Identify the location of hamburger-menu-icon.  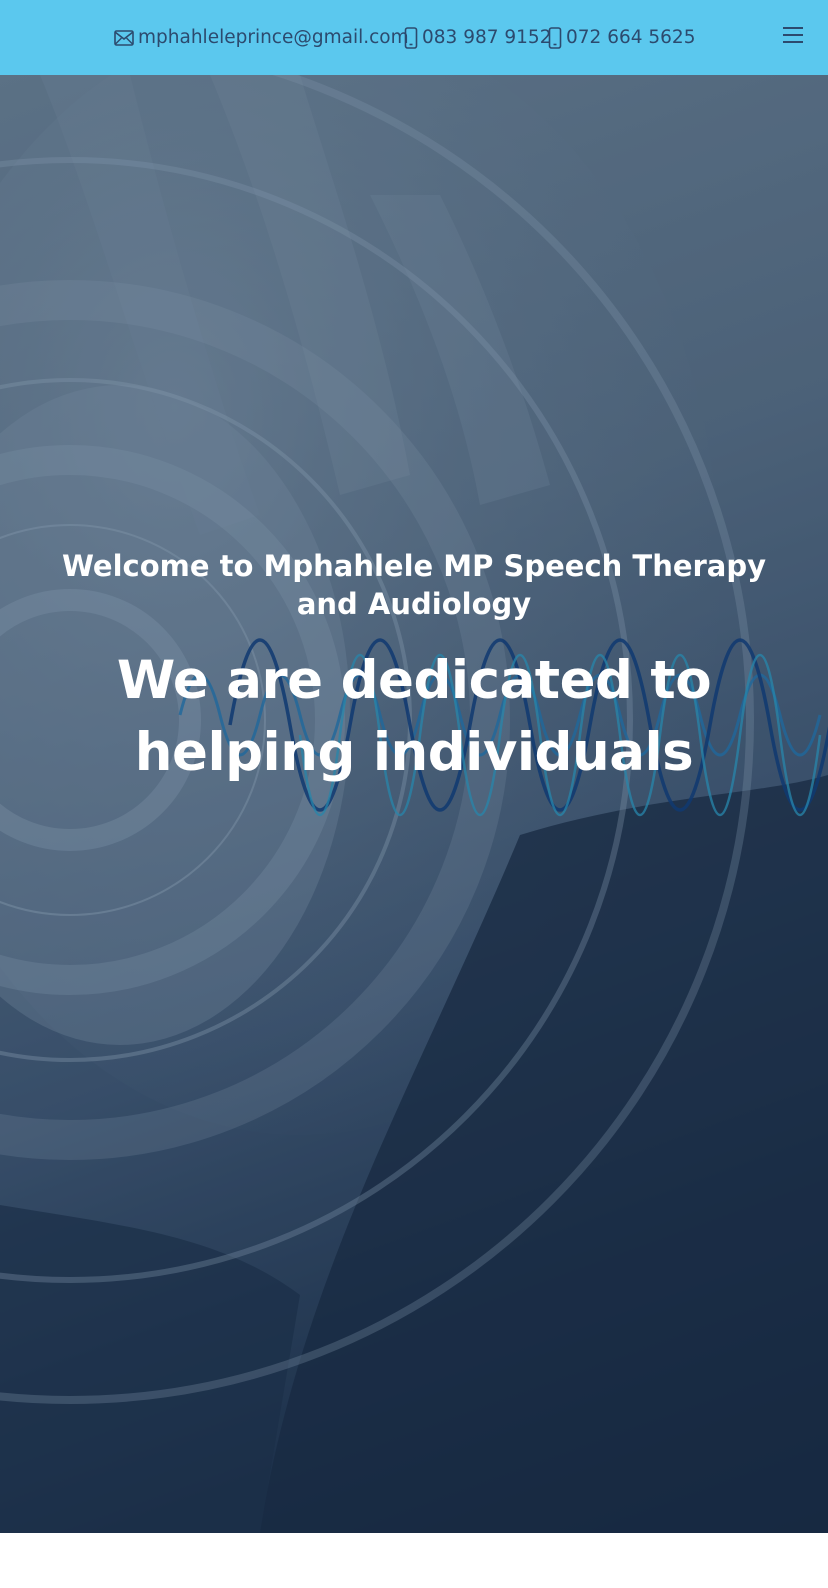
(793, 37).